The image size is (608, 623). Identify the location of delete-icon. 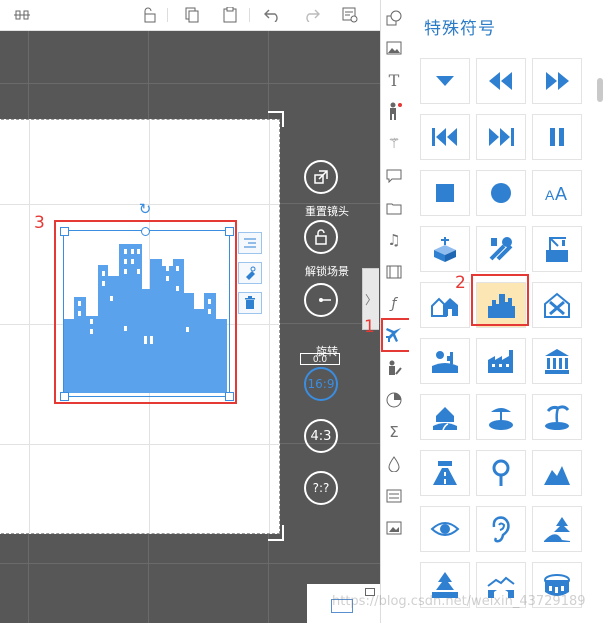
(250, 303).